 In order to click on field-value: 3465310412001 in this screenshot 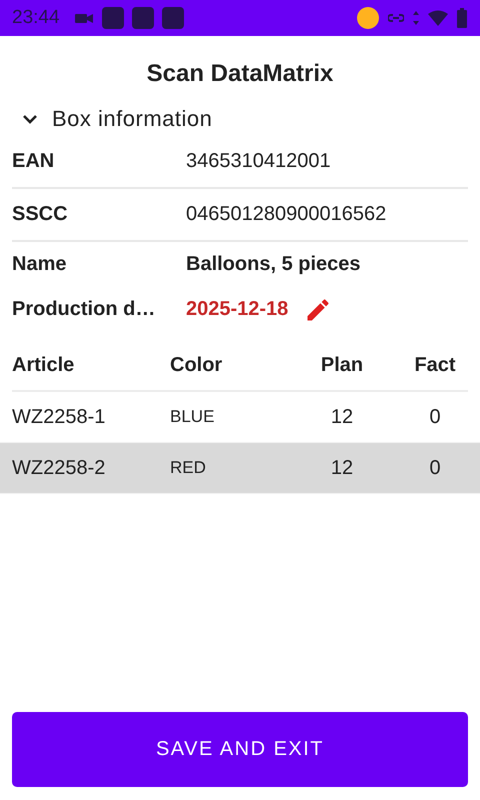, I will do `click(258, 161)`.